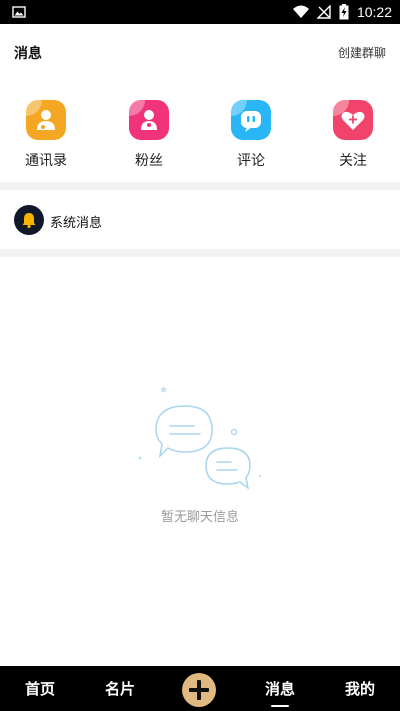  Describe the element at coordinates (19, 12) in the screenshot. I see `image-icon` at that location.